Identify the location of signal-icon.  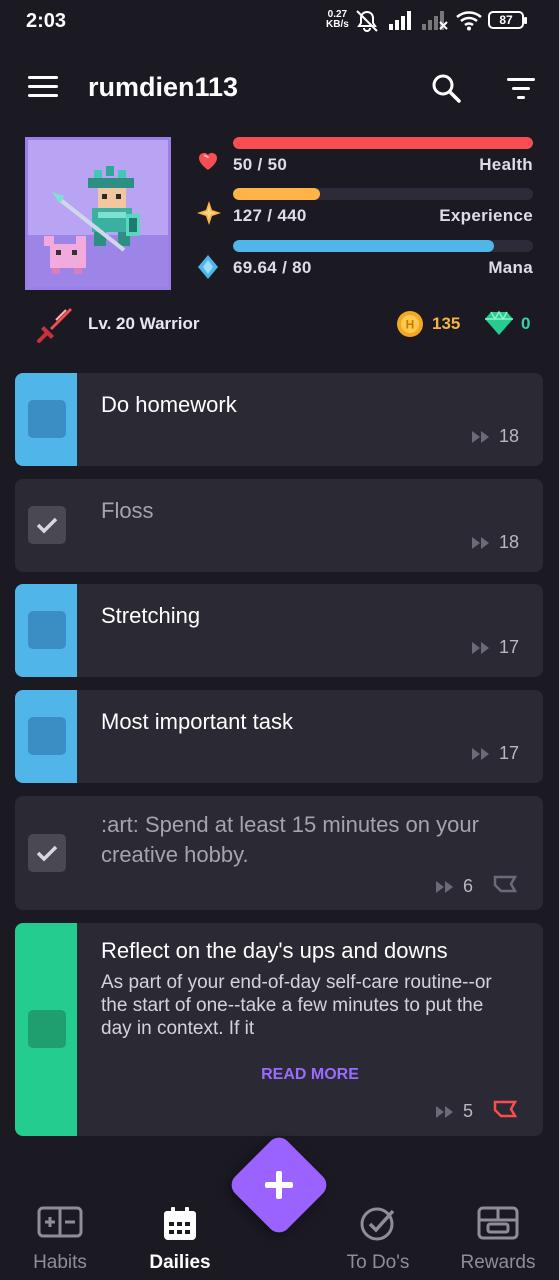
(400, 20).